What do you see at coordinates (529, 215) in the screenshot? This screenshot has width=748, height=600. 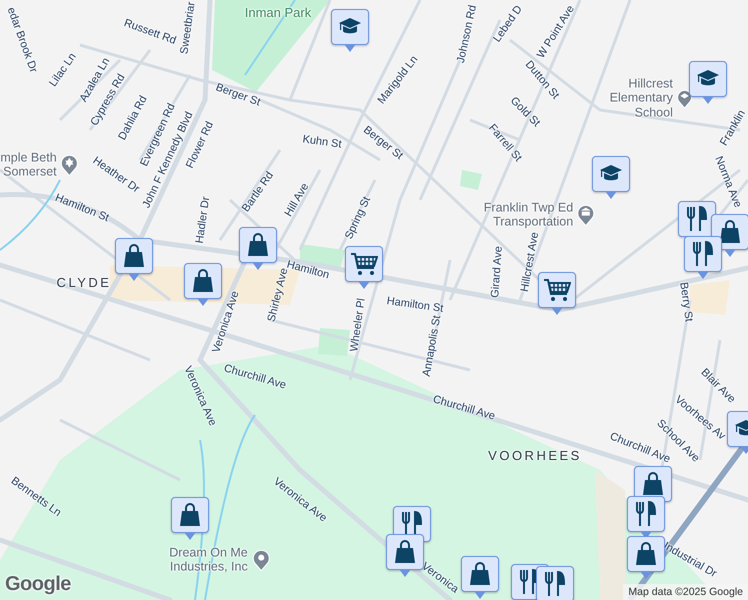 I see `place-label: Franklin Twp Ed Transportation` at bounding box center [529, 215].